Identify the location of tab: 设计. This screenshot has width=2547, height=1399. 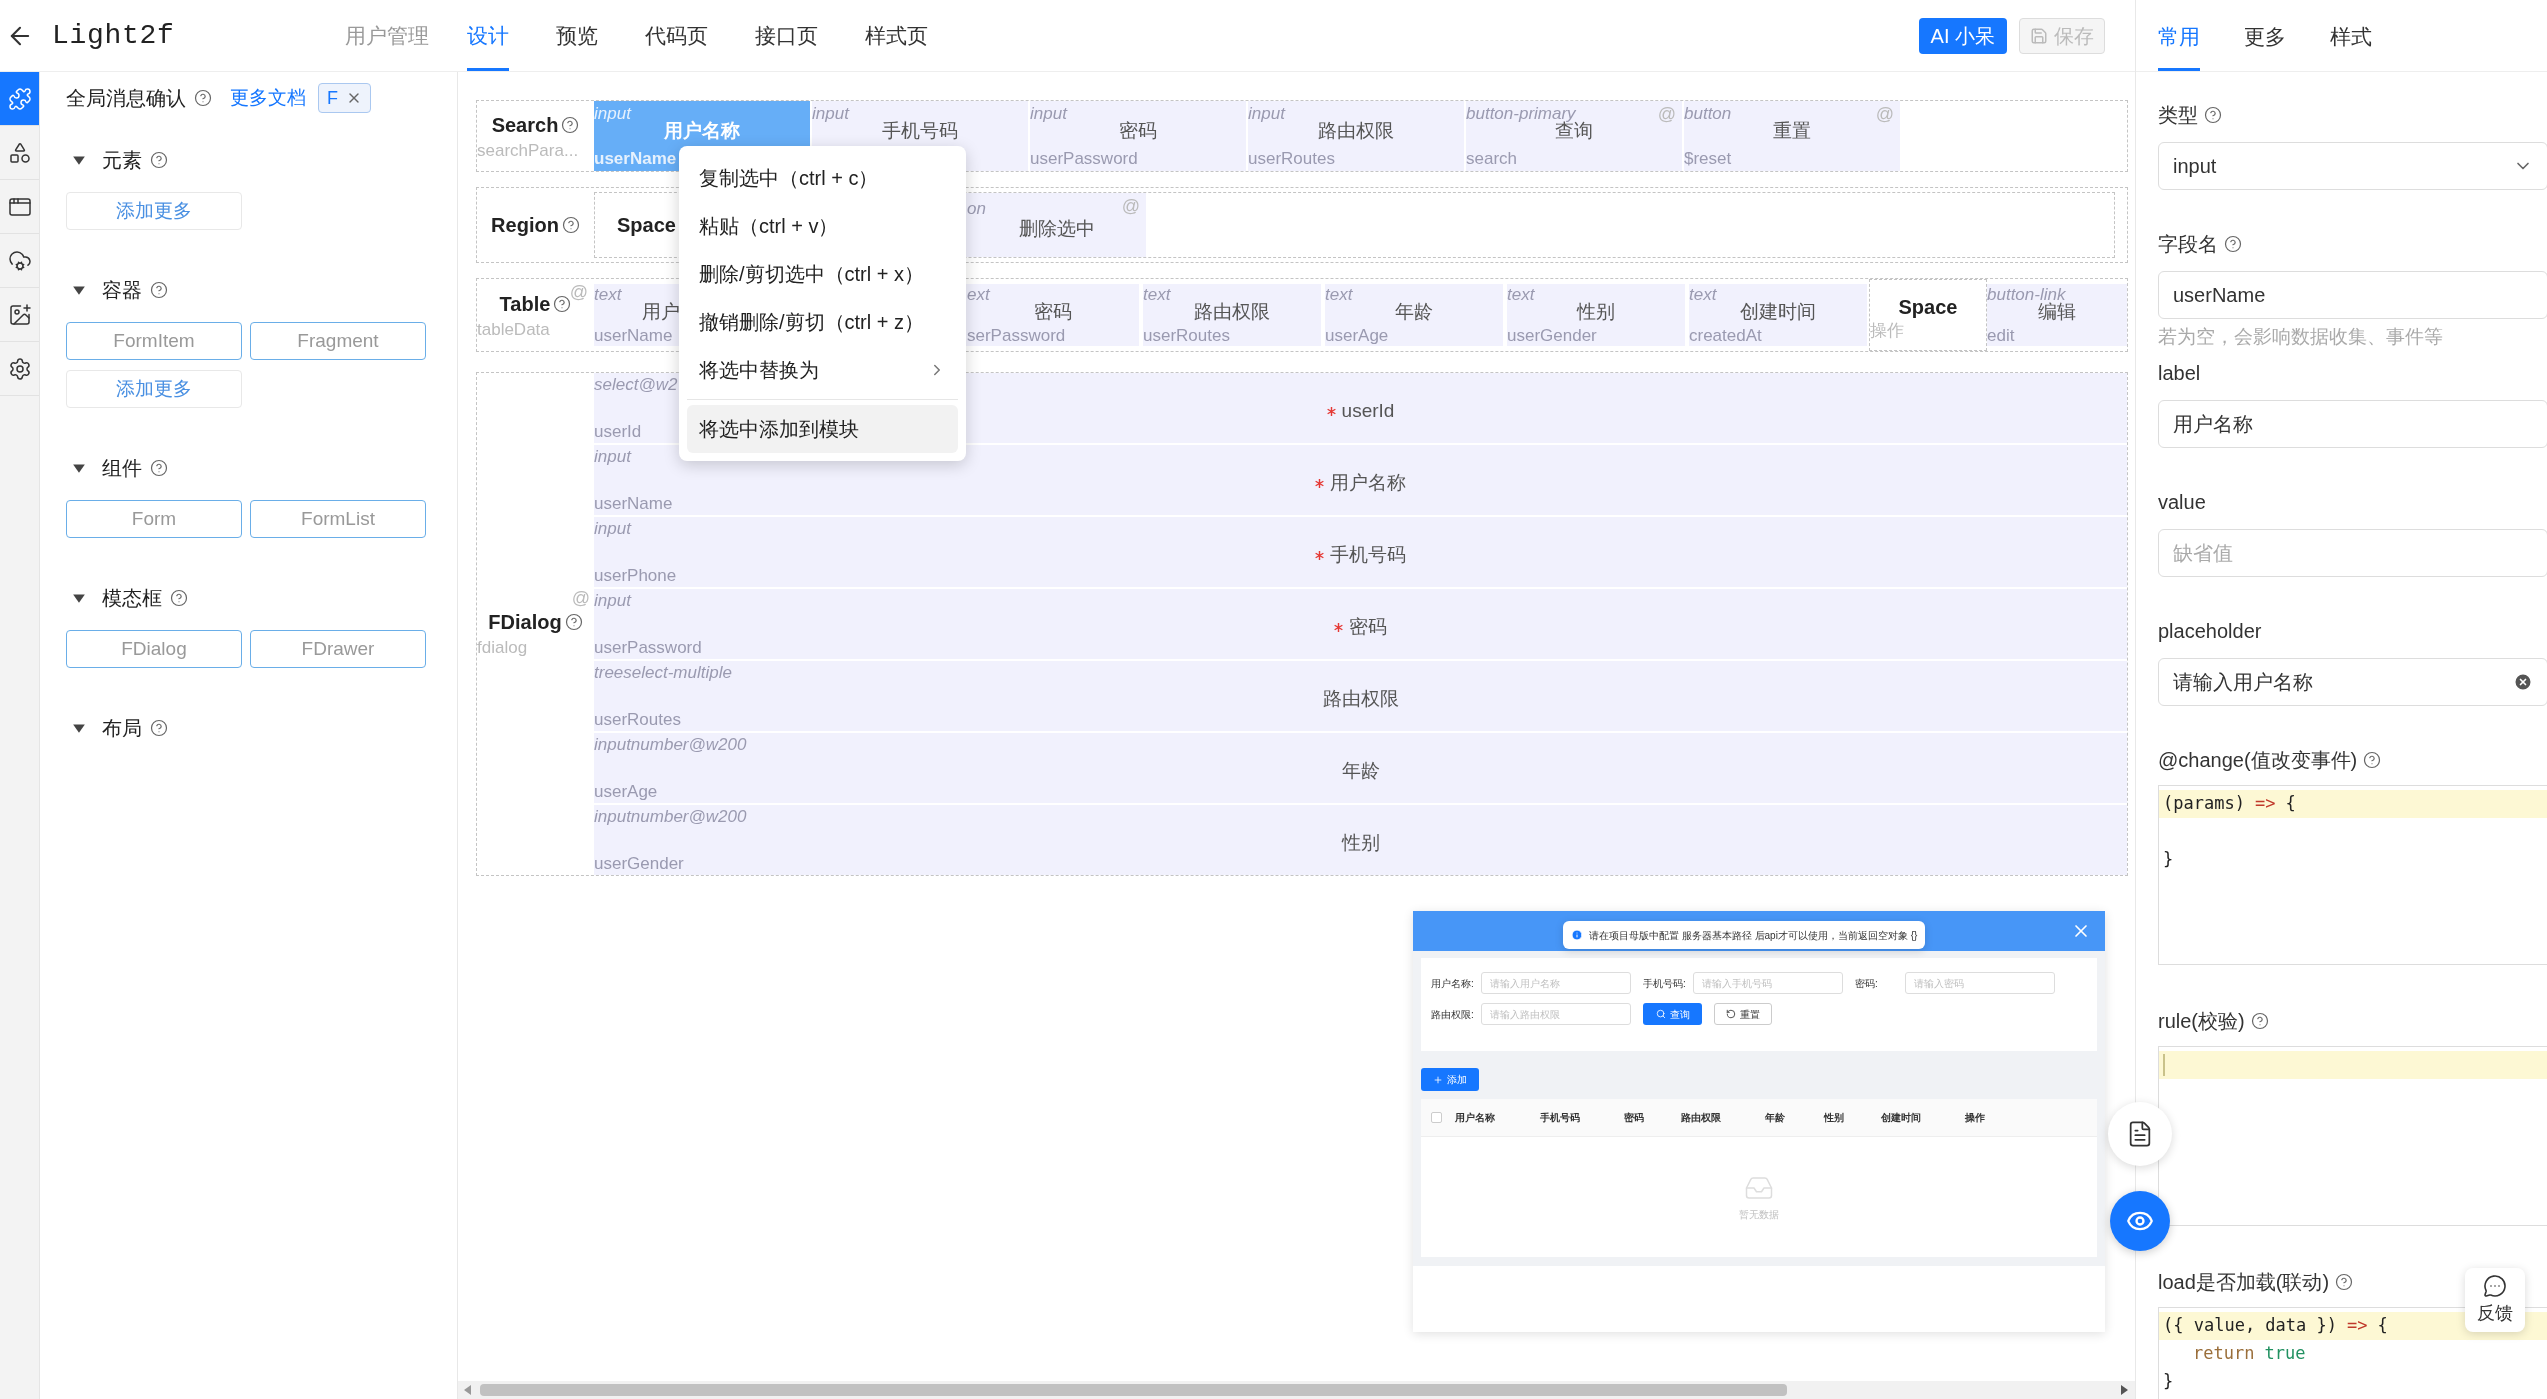
(487, 35).